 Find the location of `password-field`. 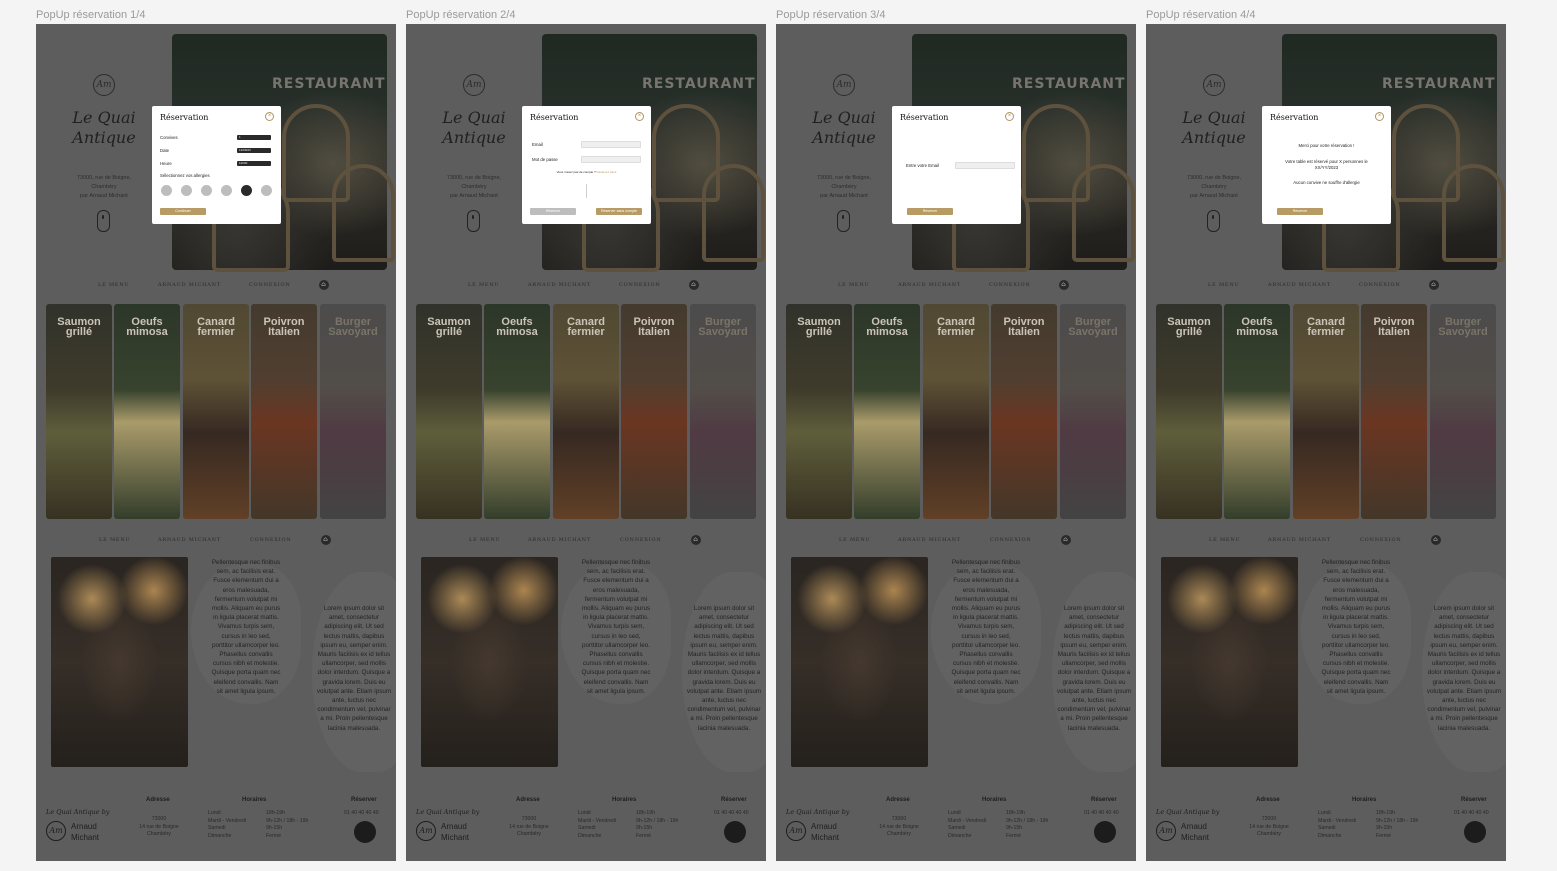

password-field is located at coordinates (611, 159).